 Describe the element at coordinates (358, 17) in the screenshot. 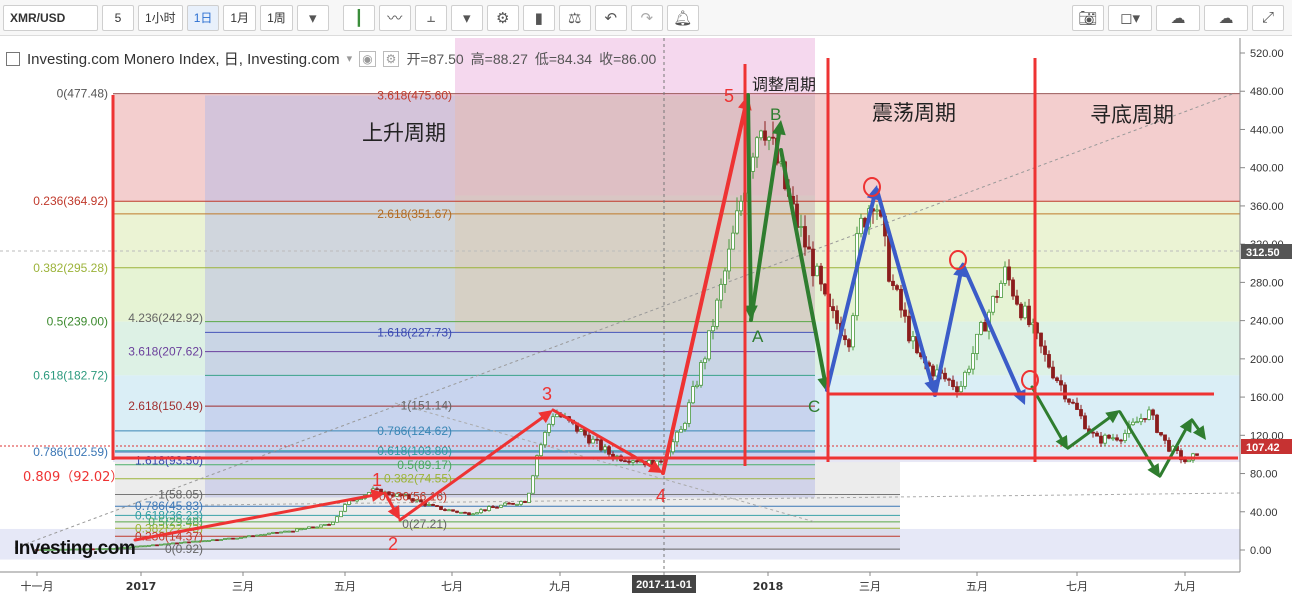

I see `candles-icon: ┃` at that location.